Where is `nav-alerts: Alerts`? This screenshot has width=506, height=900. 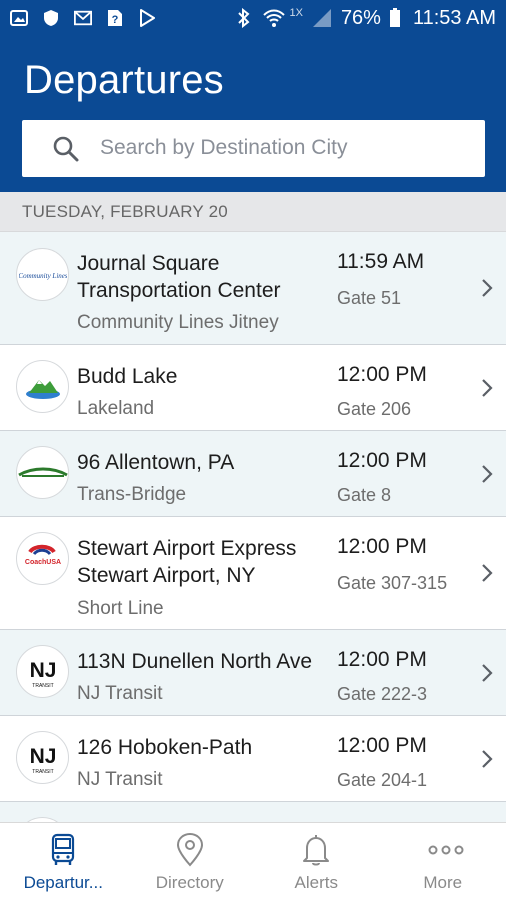
nav-alerts: Alerts is located at coordinates (316, 861).